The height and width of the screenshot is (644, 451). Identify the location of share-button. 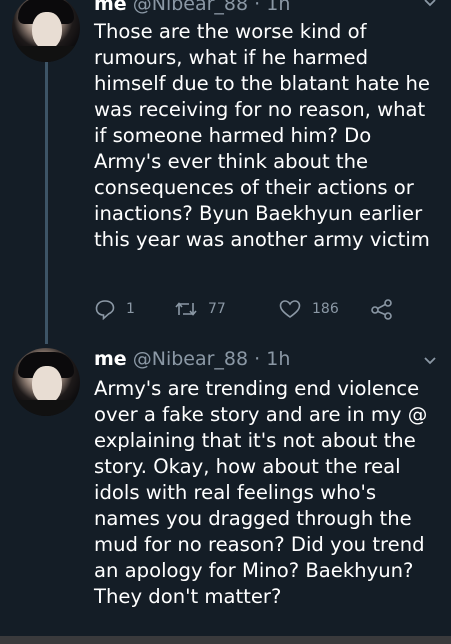
(382, 309).